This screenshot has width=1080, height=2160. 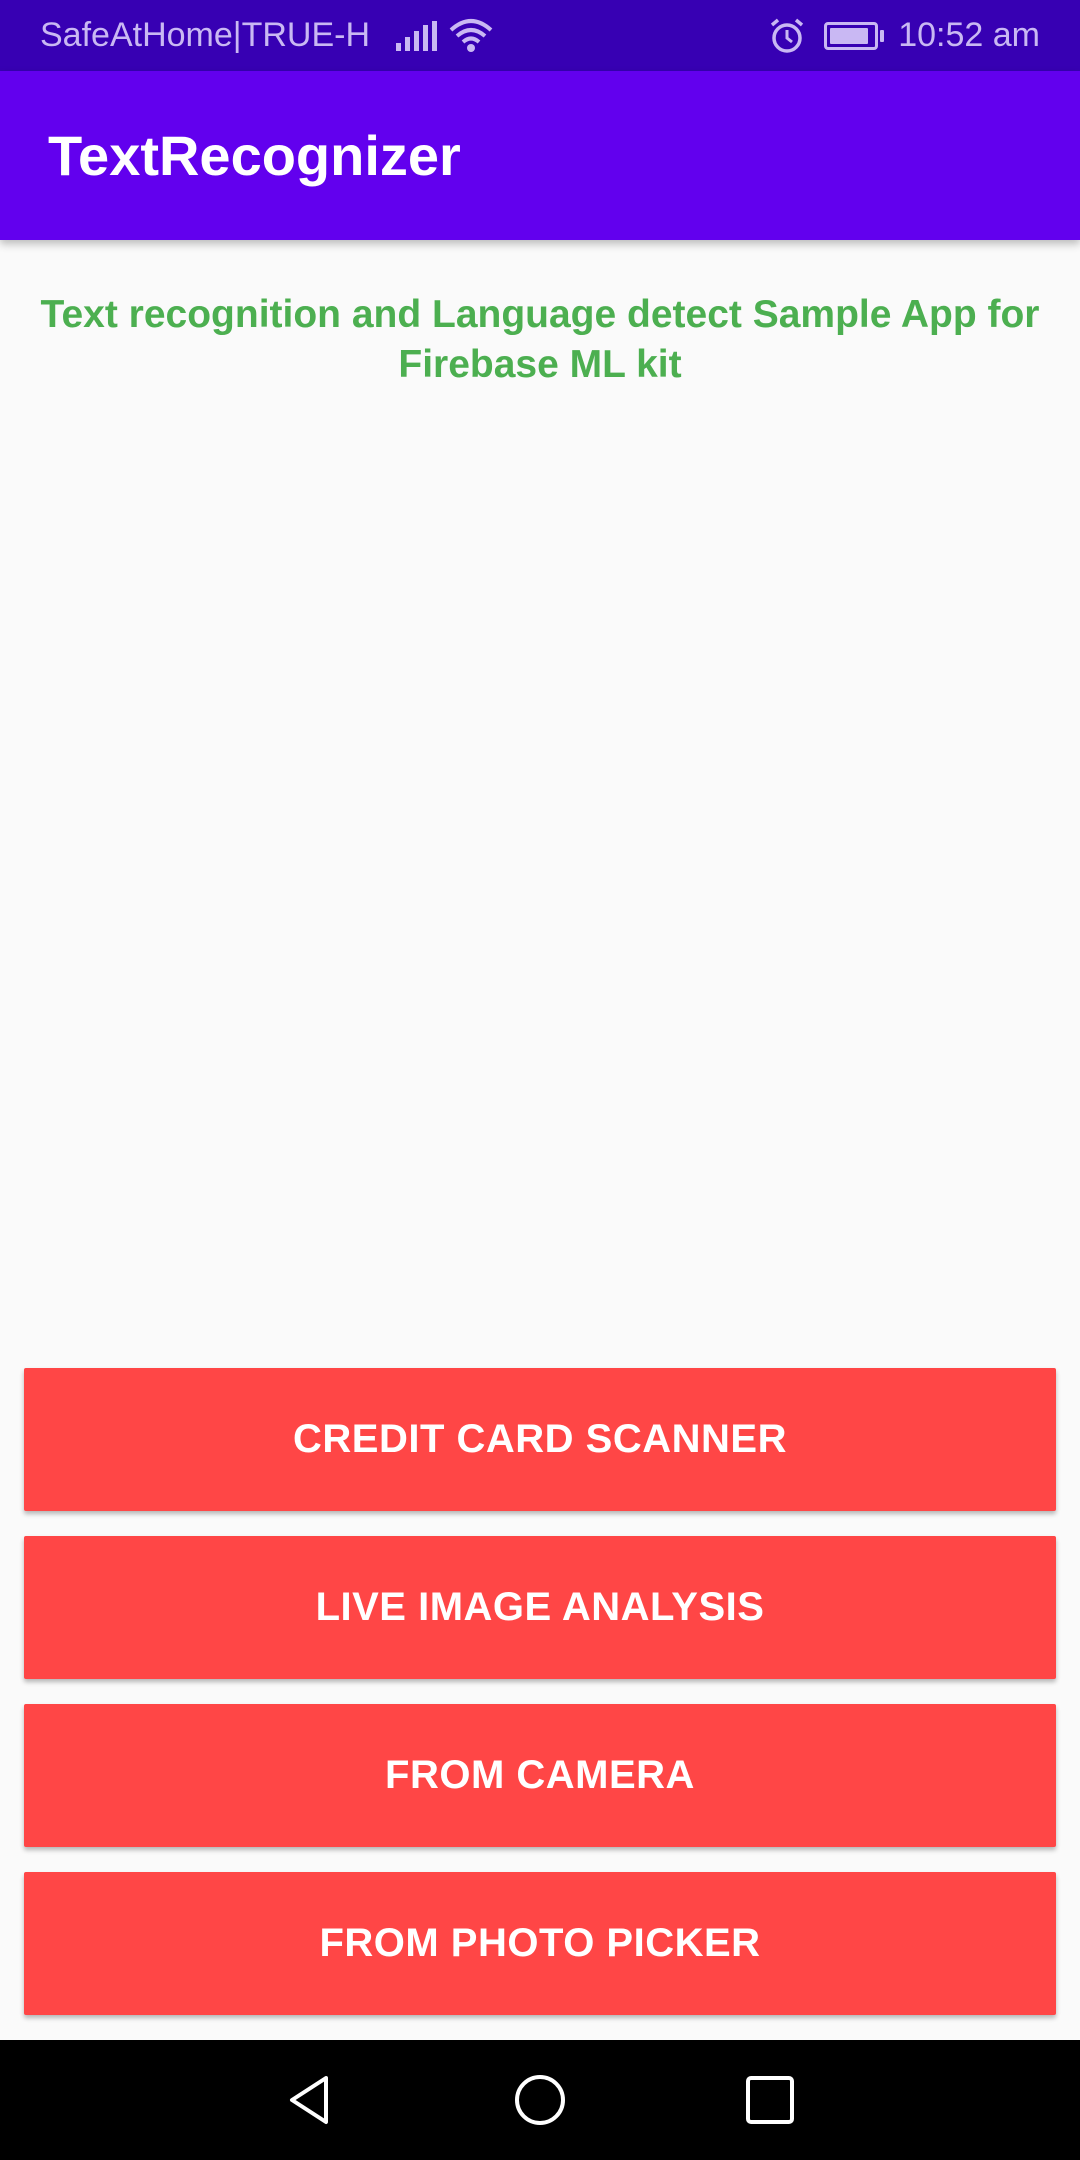 I want to click on live-image-analysis-button: LIVE IMAGE ANALYSIS, so click(x=540, y=1607).